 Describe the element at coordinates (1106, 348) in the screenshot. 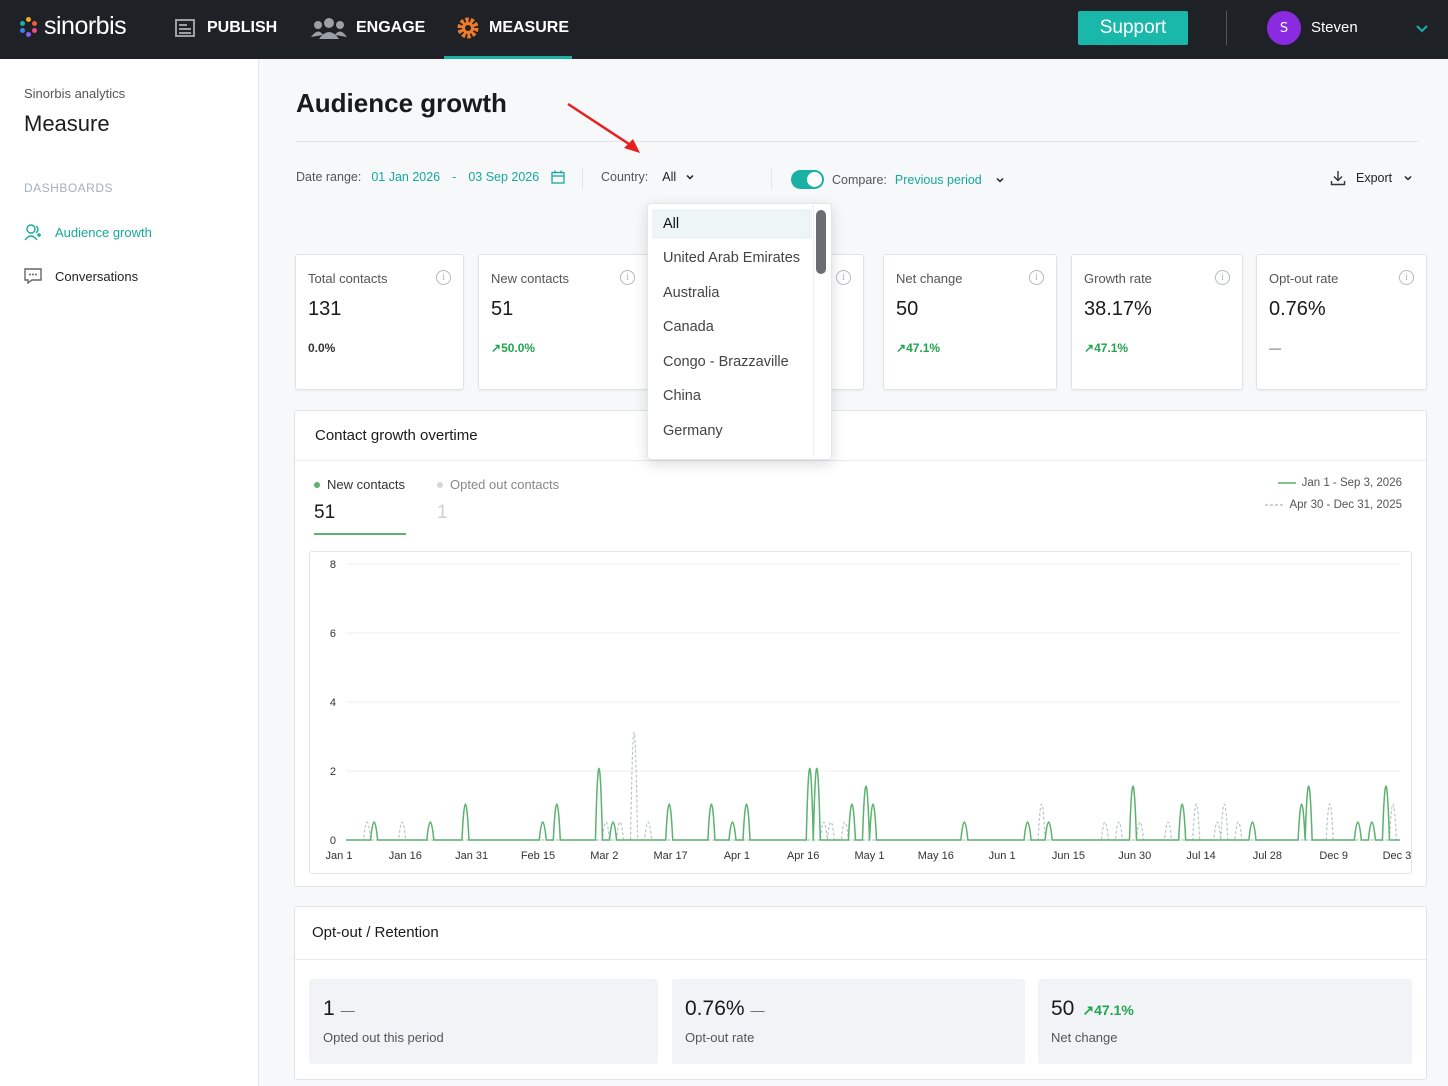

I see `kpi-delta-wrap: ↗47.1%` at that location.